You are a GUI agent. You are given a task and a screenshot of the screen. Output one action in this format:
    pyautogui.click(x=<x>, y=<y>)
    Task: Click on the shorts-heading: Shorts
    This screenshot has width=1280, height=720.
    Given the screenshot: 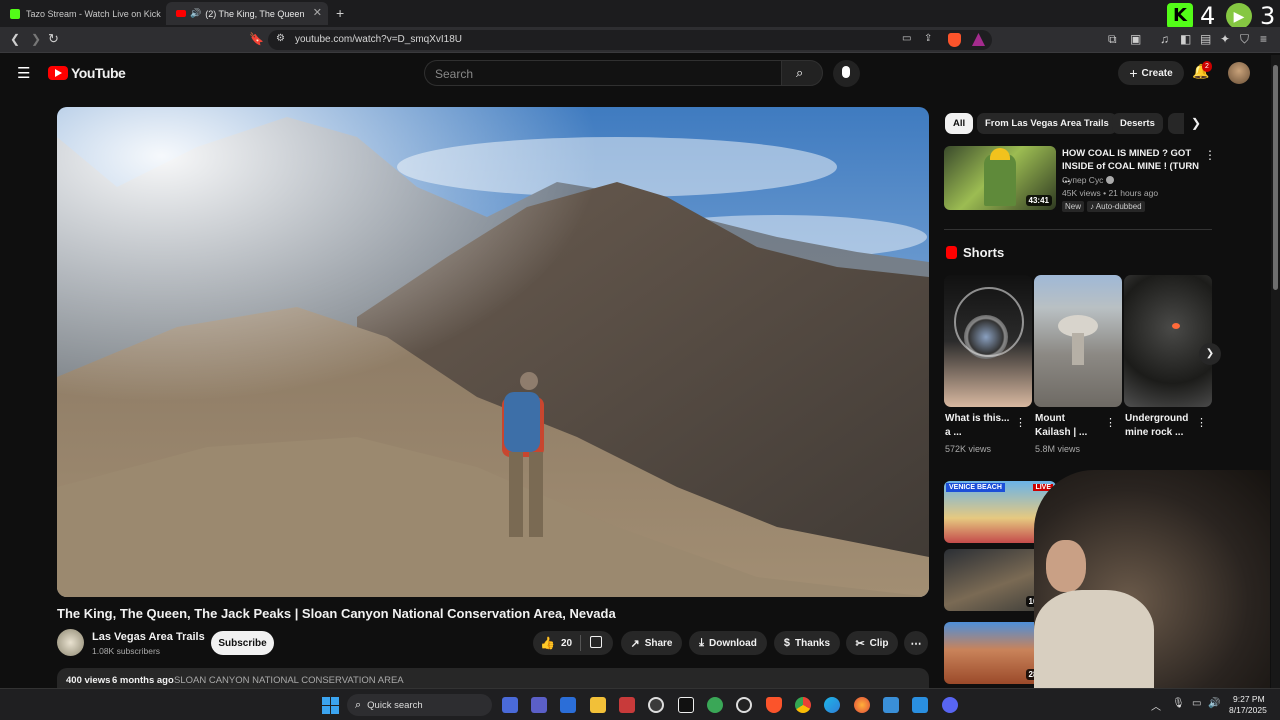 What is the action you would take?
    pyautogui.click(x=975, y=252)
    